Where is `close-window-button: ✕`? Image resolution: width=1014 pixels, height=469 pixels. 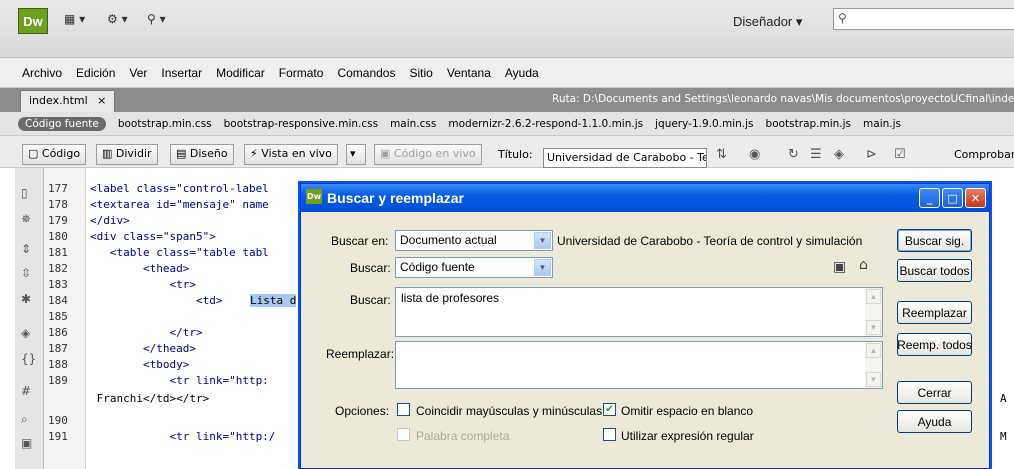 close-window-button: ✕ is located at coordinates (975, 198).